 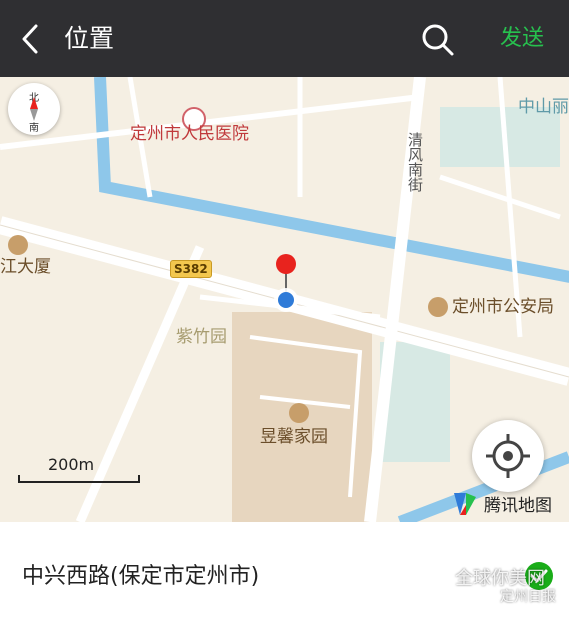 What do you see at coordinates (25, 267) in the screenshot?
I see `jiang-tower-label: 江大厦` at bounding box center [25, 267].